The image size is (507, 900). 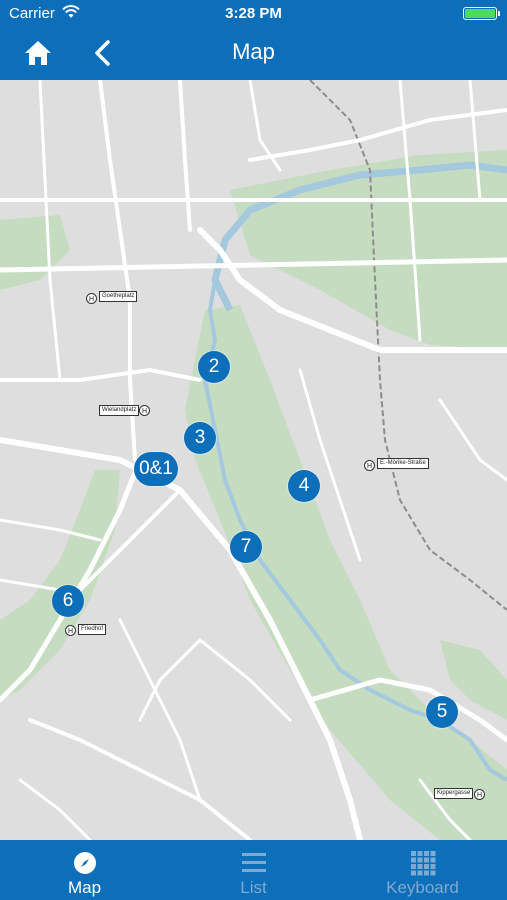 I want to click on map-marker-0-and-1: 0&1, so click(x=156, y=469).